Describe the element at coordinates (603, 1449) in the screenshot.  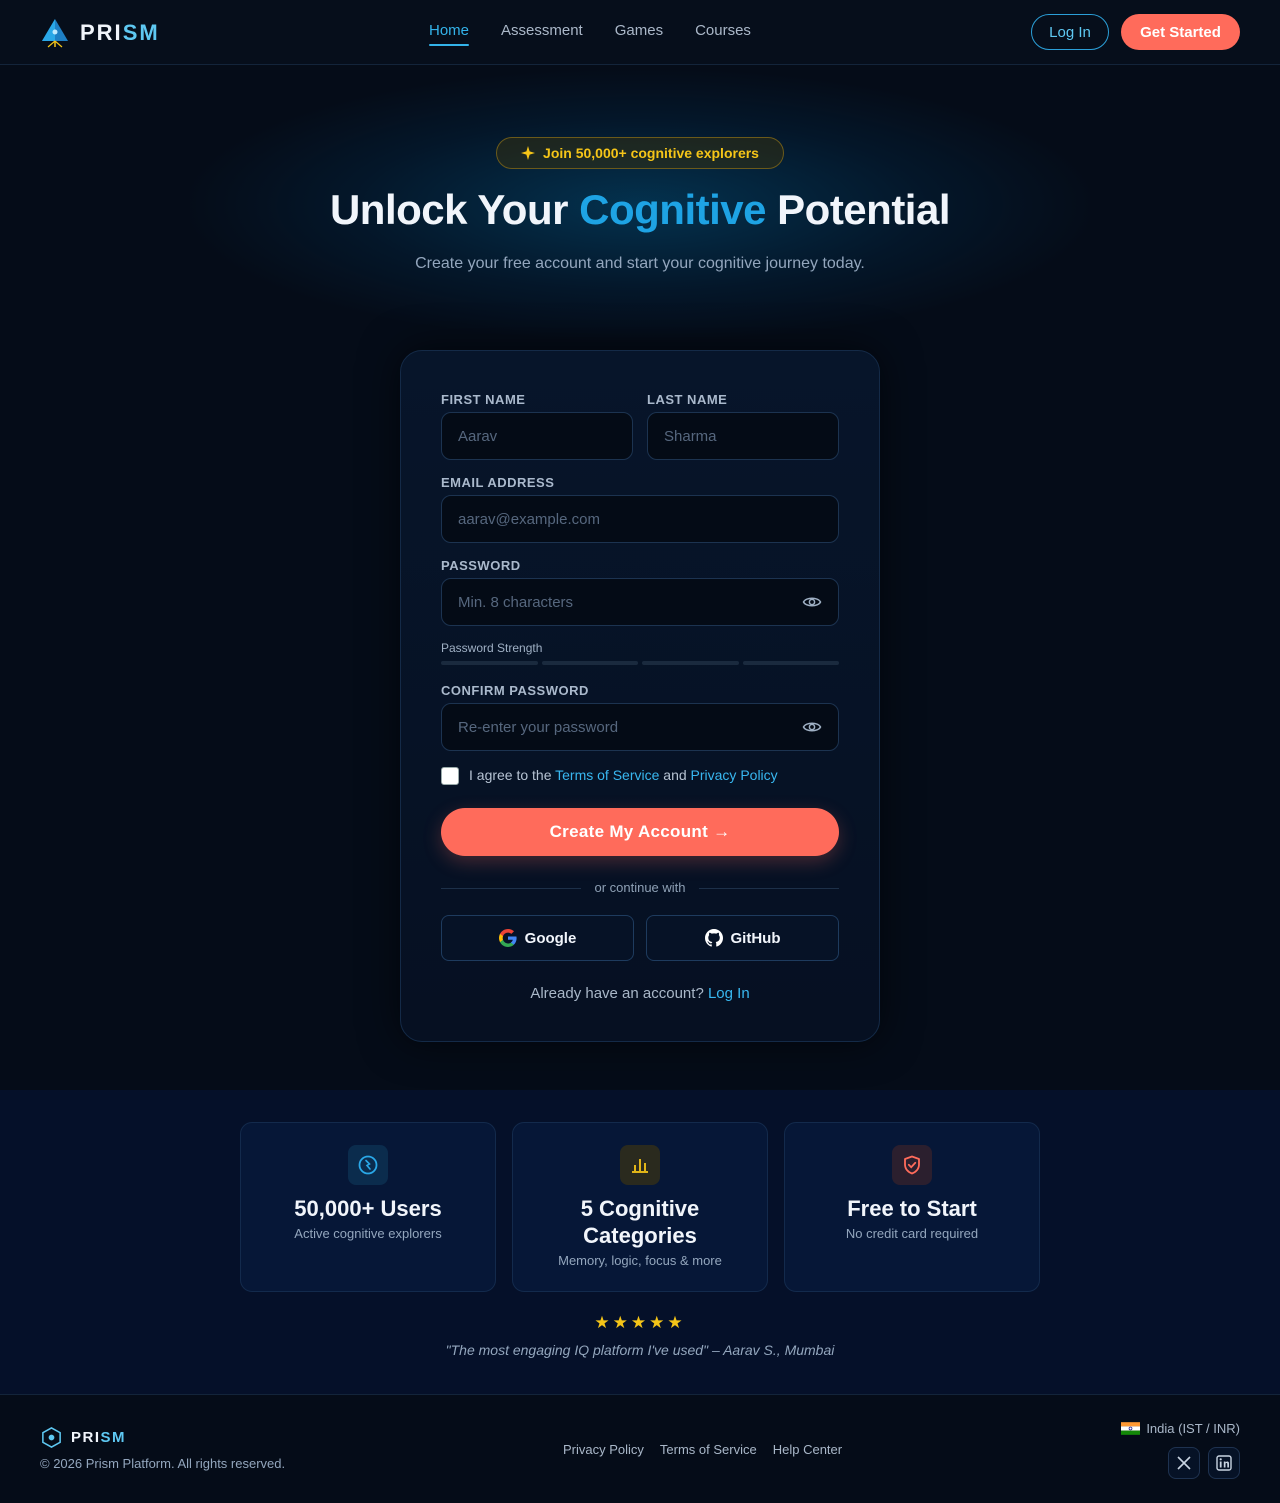
I see `footer-link-privacy: Privacy Policy` at that location.